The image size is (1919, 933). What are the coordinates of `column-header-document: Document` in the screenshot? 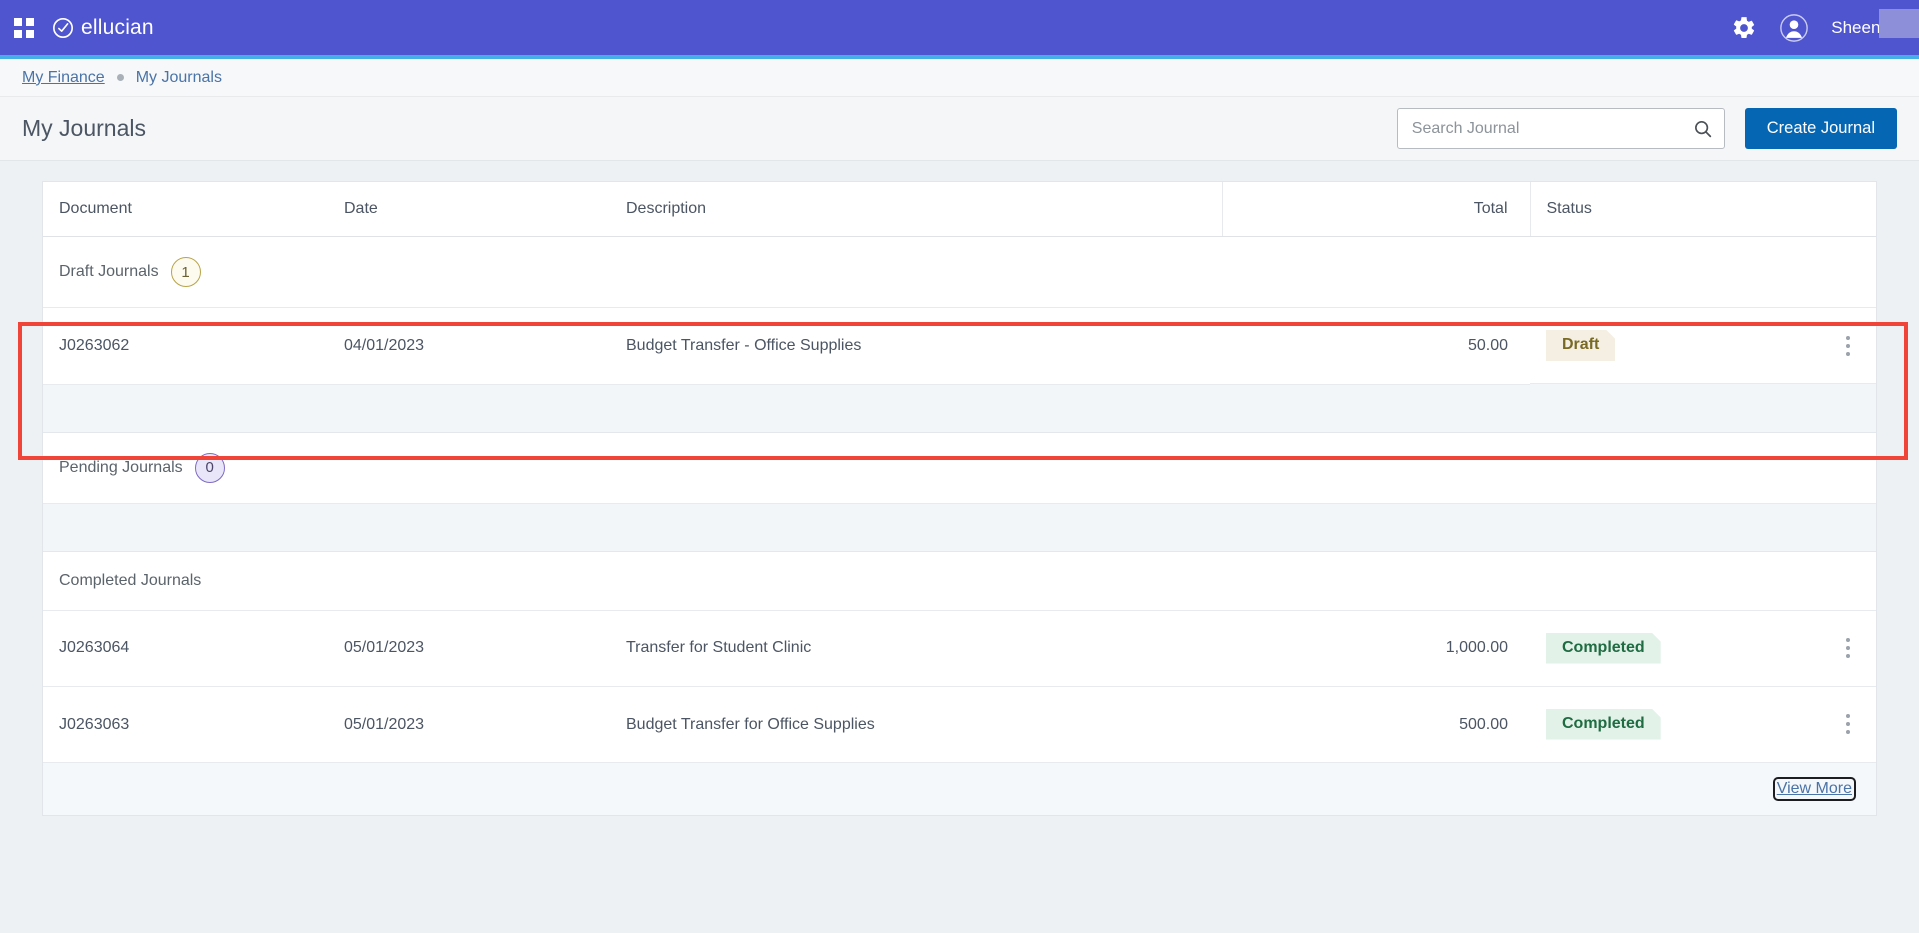 It's located at (185, 209).